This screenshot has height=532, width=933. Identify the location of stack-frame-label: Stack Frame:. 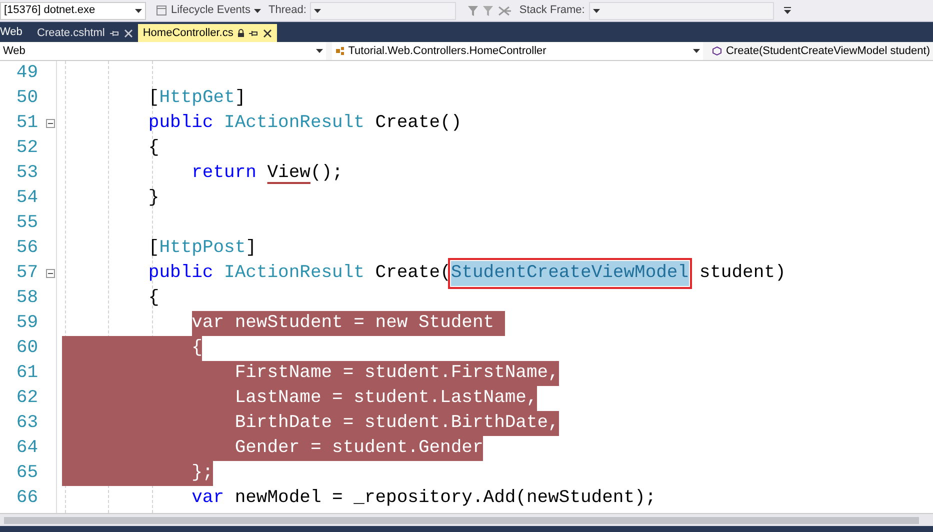
(552, 10).